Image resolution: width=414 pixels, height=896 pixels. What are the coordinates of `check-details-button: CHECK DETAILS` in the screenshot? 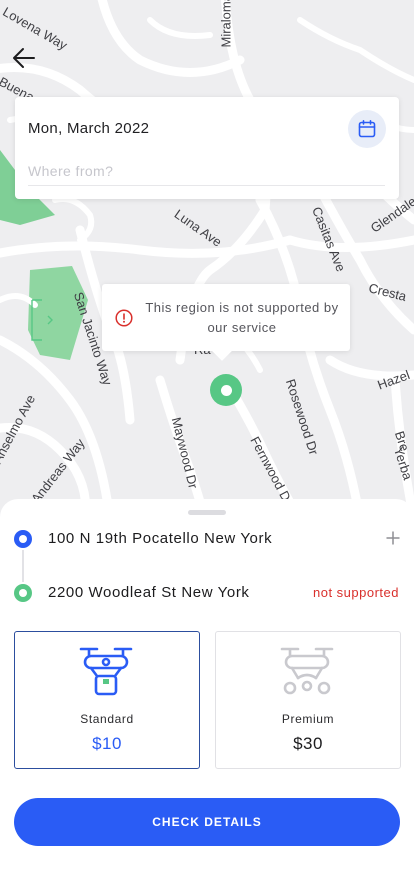 It's located at (207, 822).